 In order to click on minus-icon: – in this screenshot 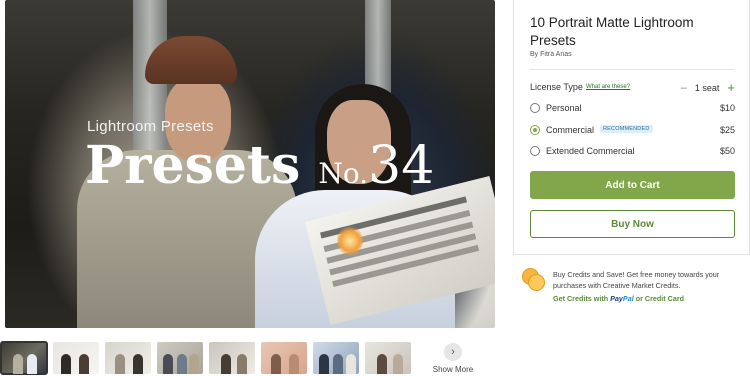, I will do `click(684, 88)`.